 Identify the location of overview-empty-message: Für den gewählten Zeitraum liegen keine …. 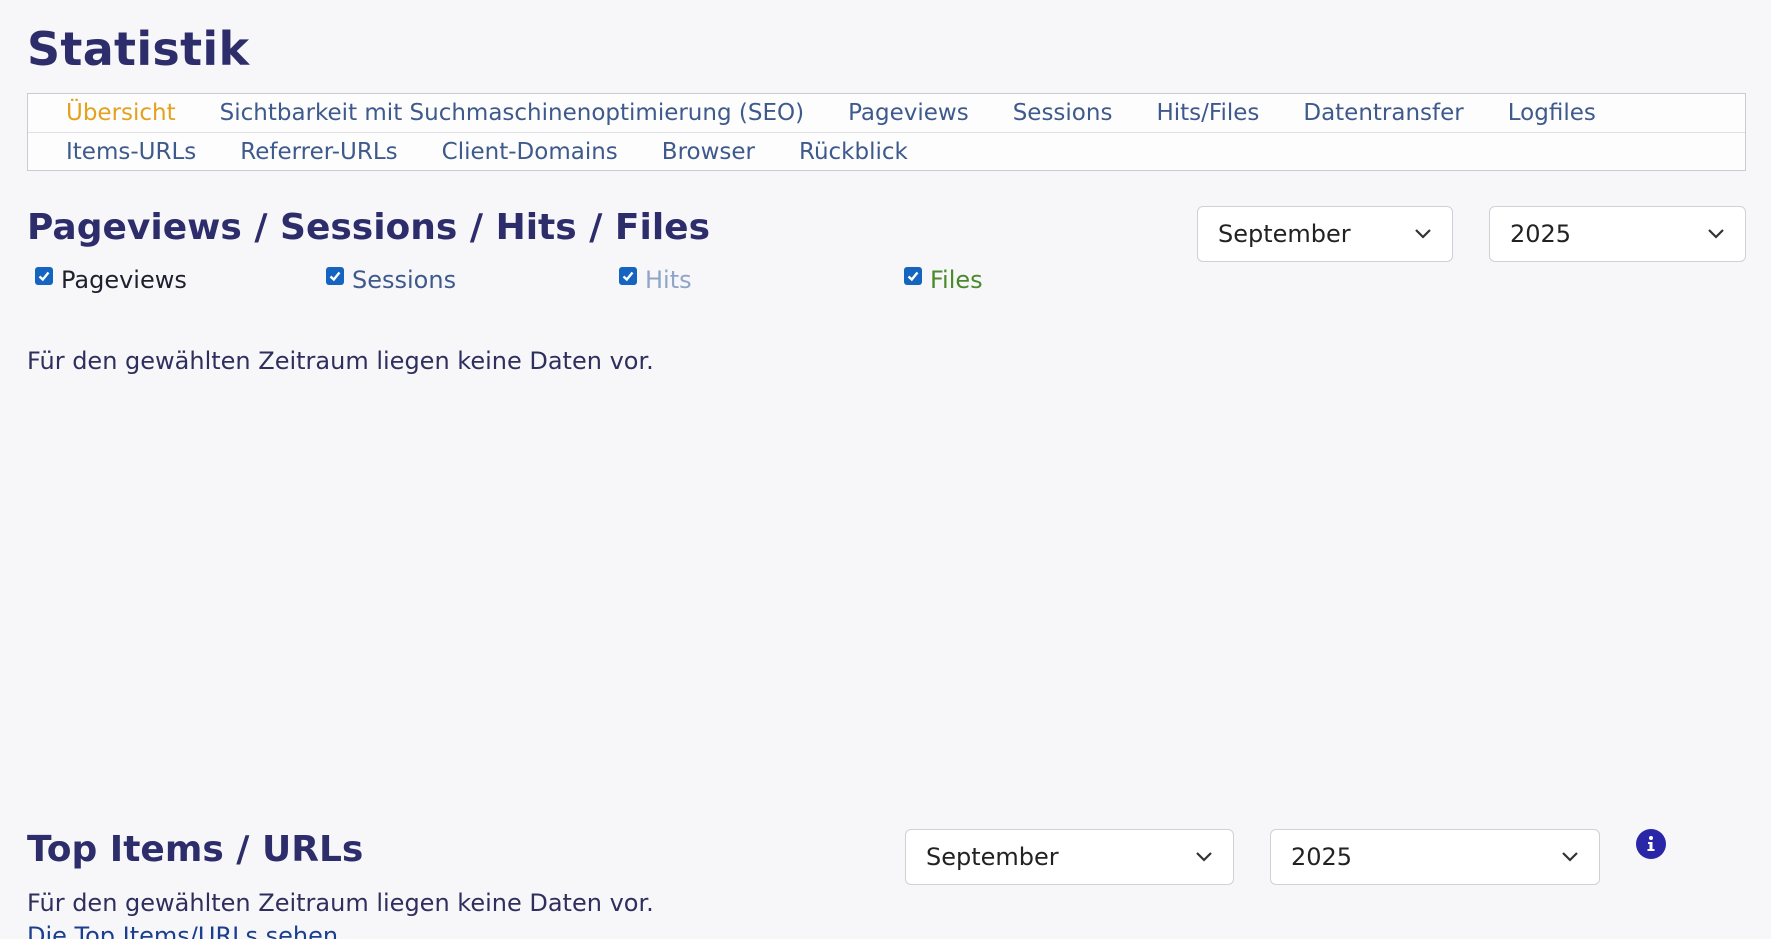
(340, 361).